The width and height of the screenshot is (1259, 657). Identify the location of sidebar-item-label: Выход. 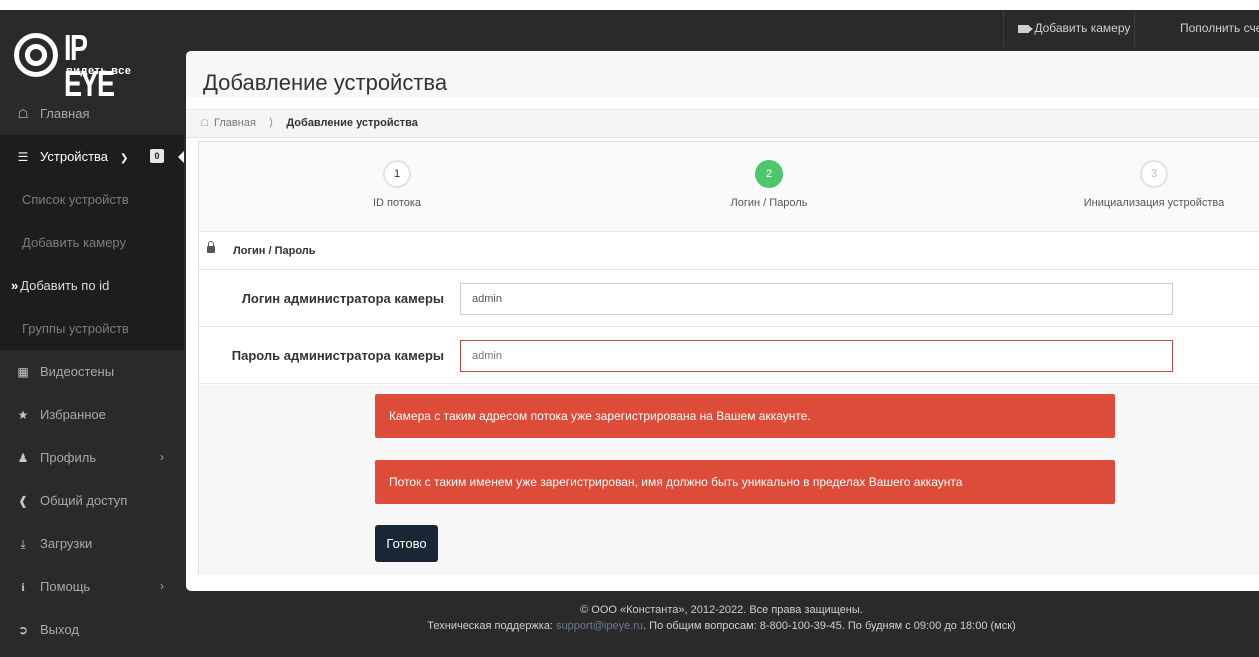
(59, 629).